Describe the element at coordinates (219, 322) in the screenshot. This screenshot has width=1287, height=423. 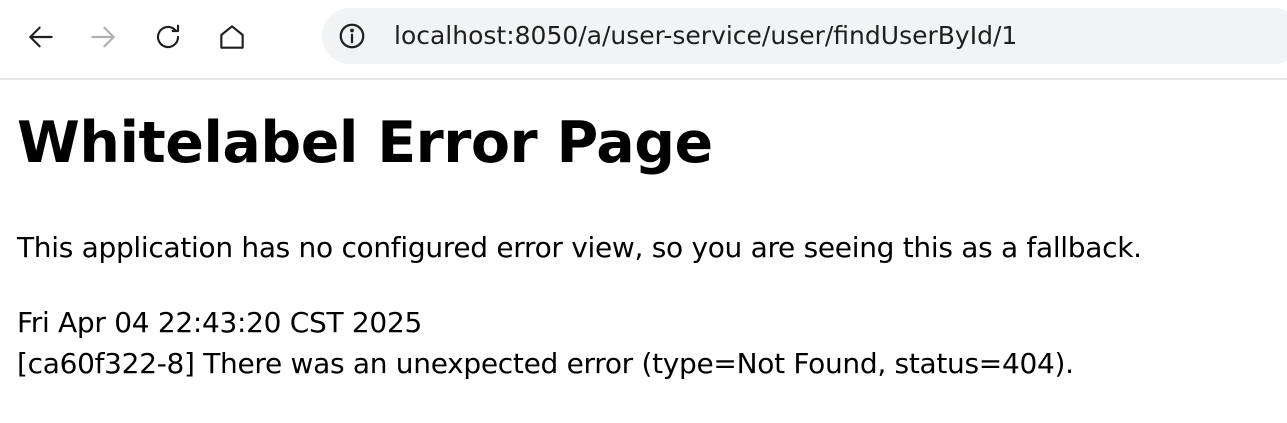
I see `error-timestamp: Fri Apr 04 22:43:20 CST 2025` at that location.